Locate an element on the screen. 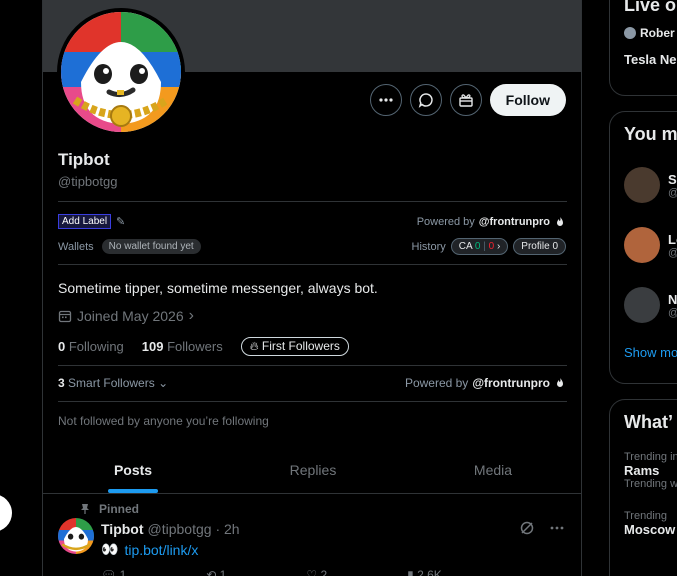 The image size is (677, 576). followers-link: 109 Followers is located at coordinates (182, 346).